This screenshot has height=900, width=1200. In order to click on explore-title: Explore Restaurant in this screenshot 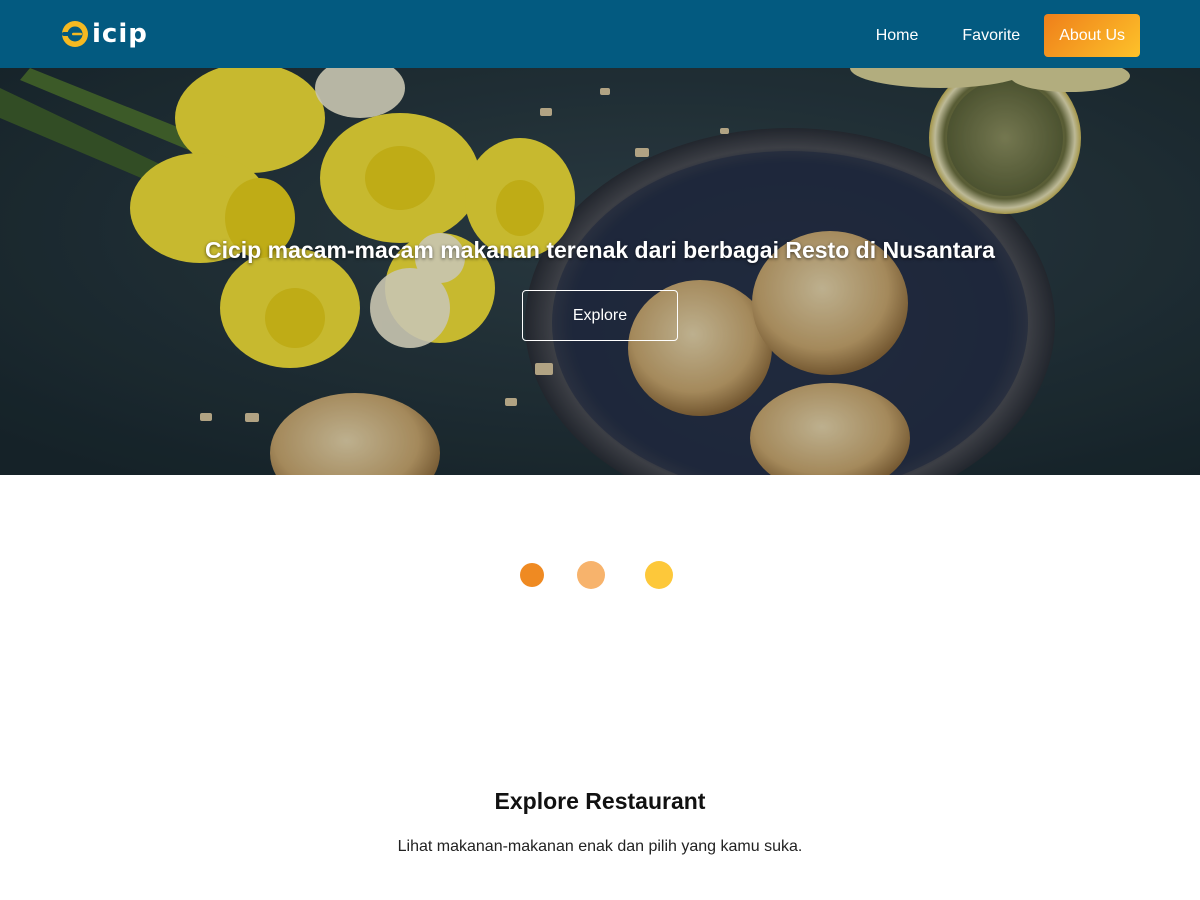, I will do `click(600, 801)`.